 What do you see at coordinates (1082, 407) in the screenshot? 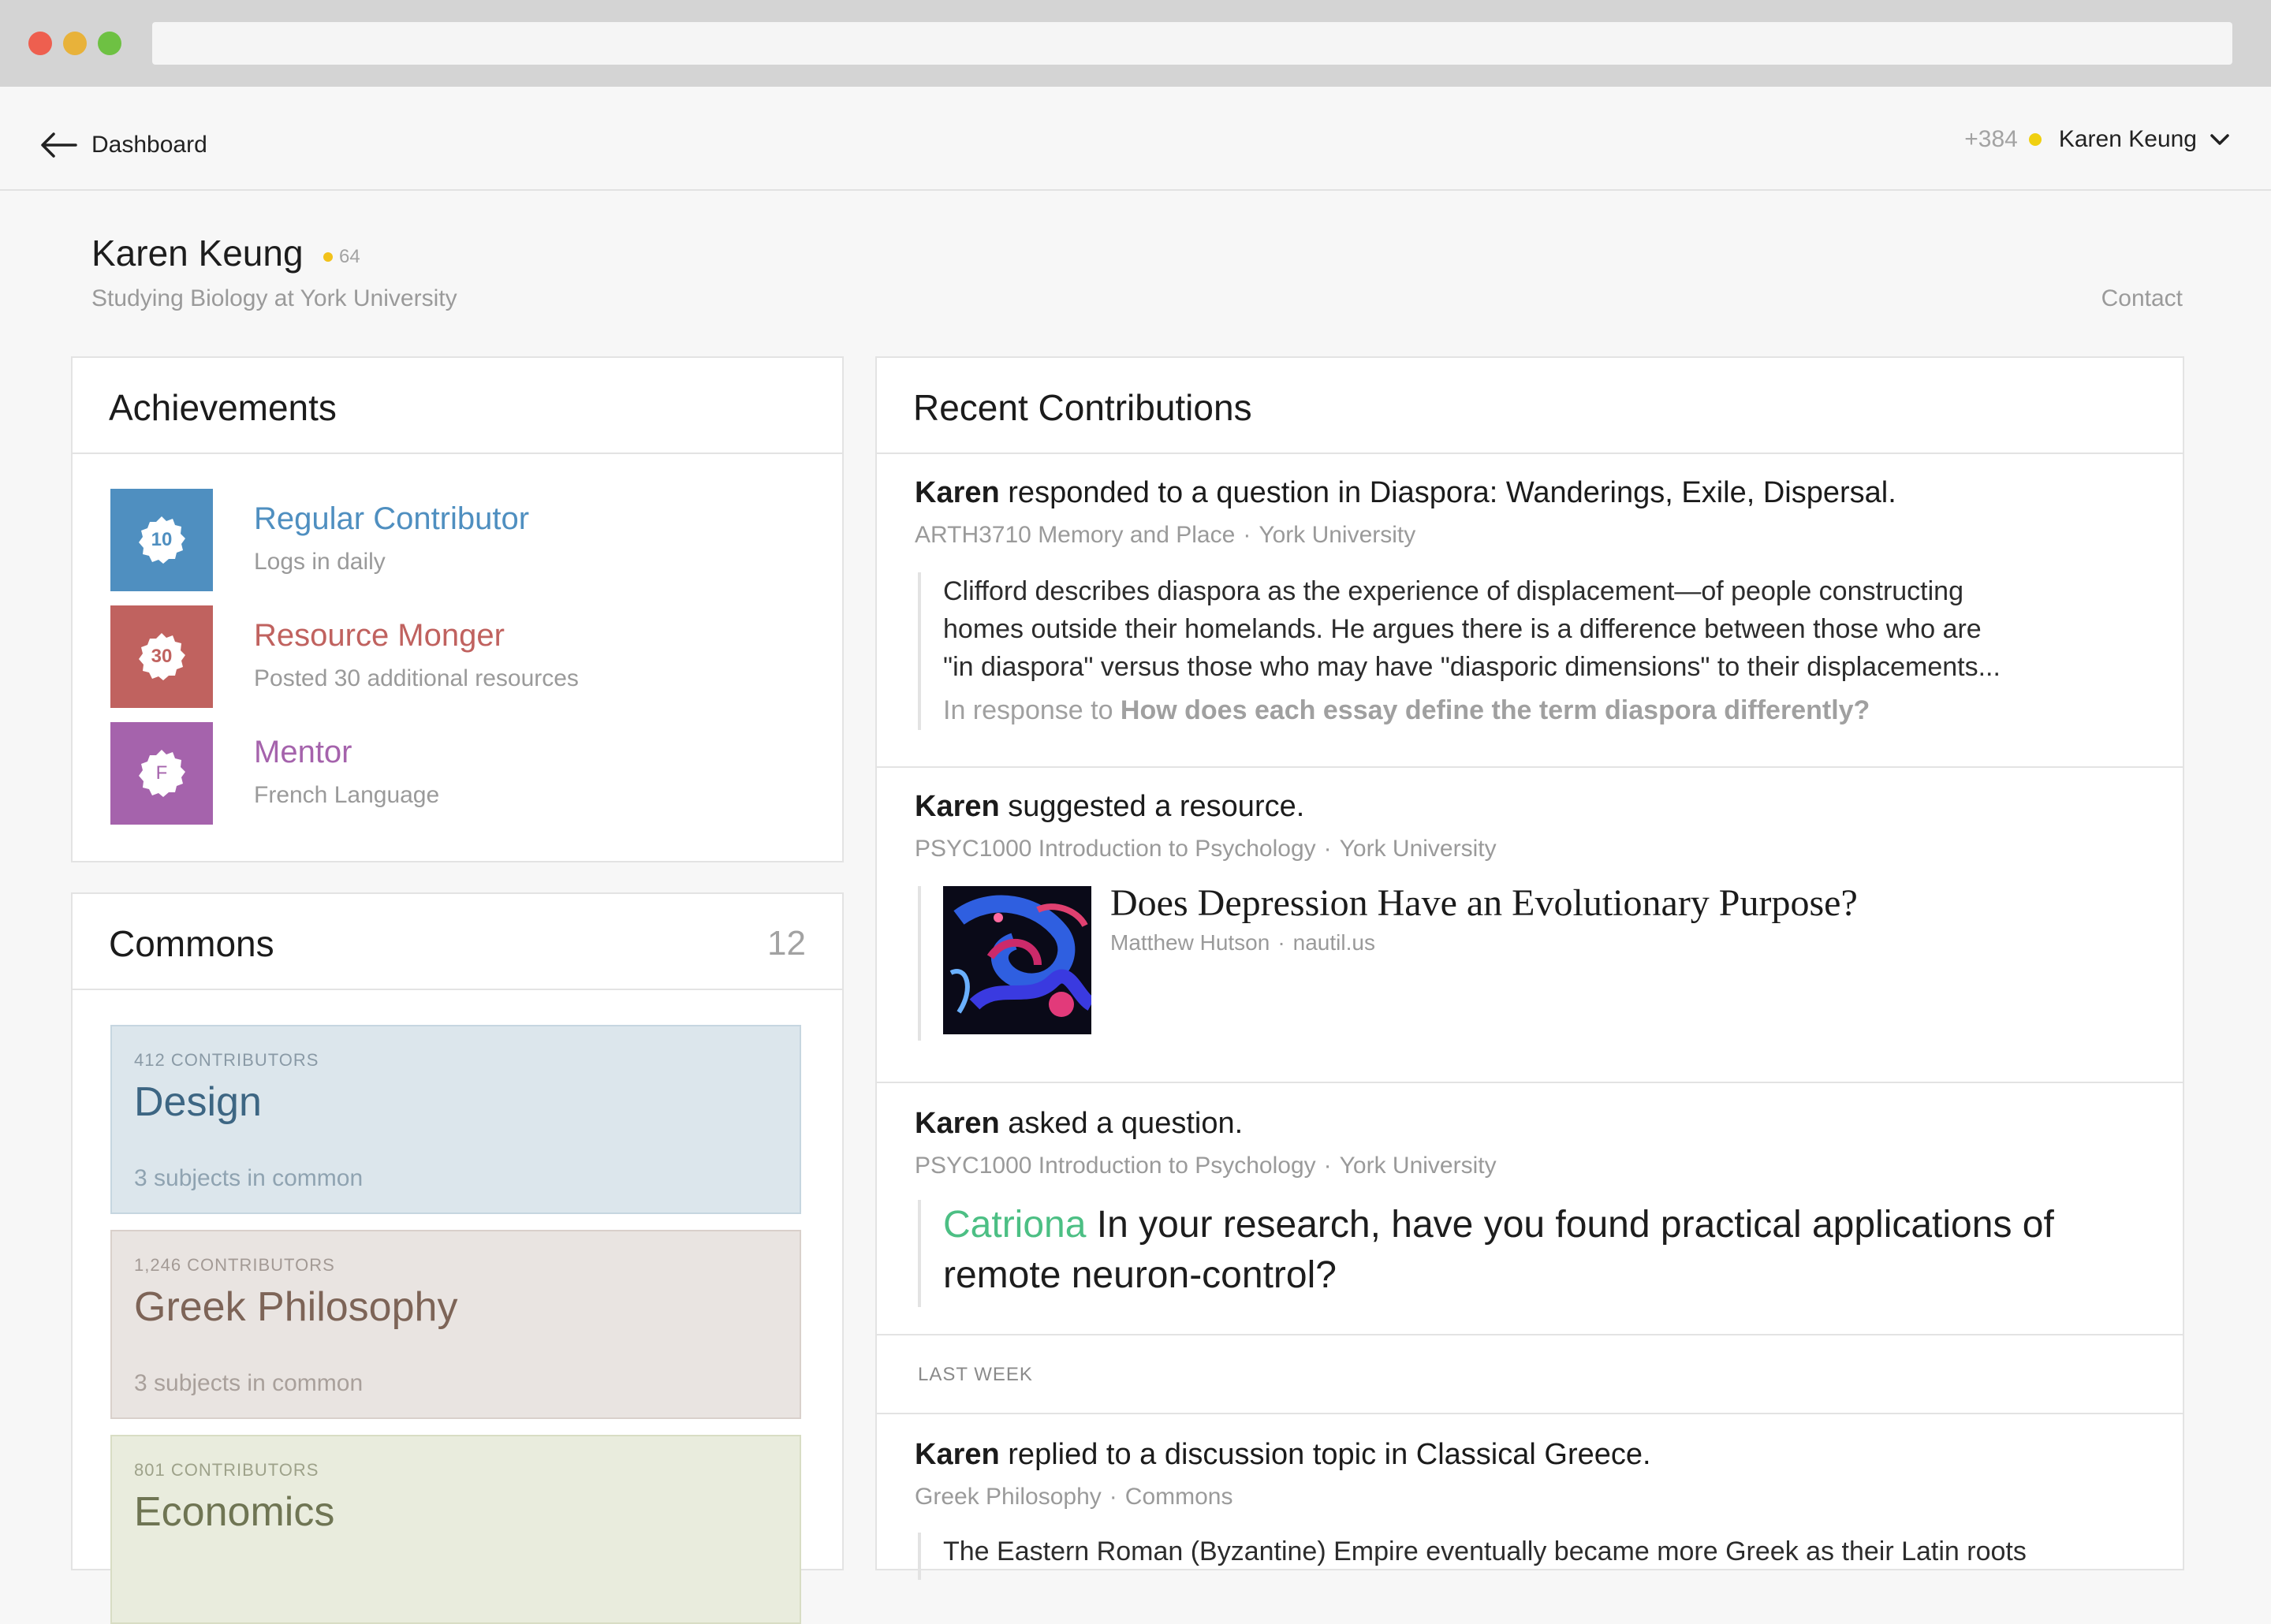
I see `contributions-title: Recent Contributions` at bounding box center [1082, 407].